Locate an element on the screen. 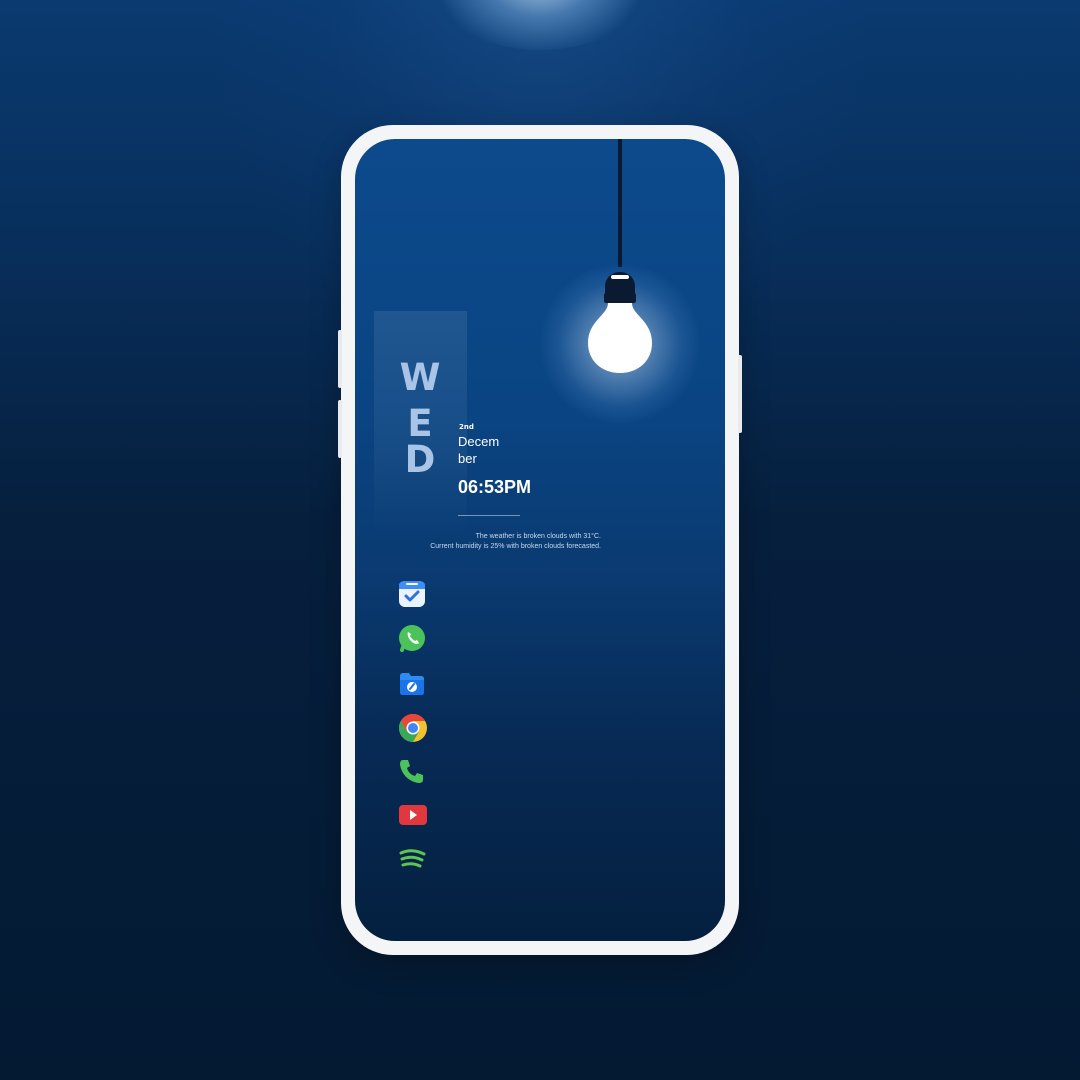 This screenshot has width=1080, height=1080. tasks-icon is located at coordinates (412, 594).